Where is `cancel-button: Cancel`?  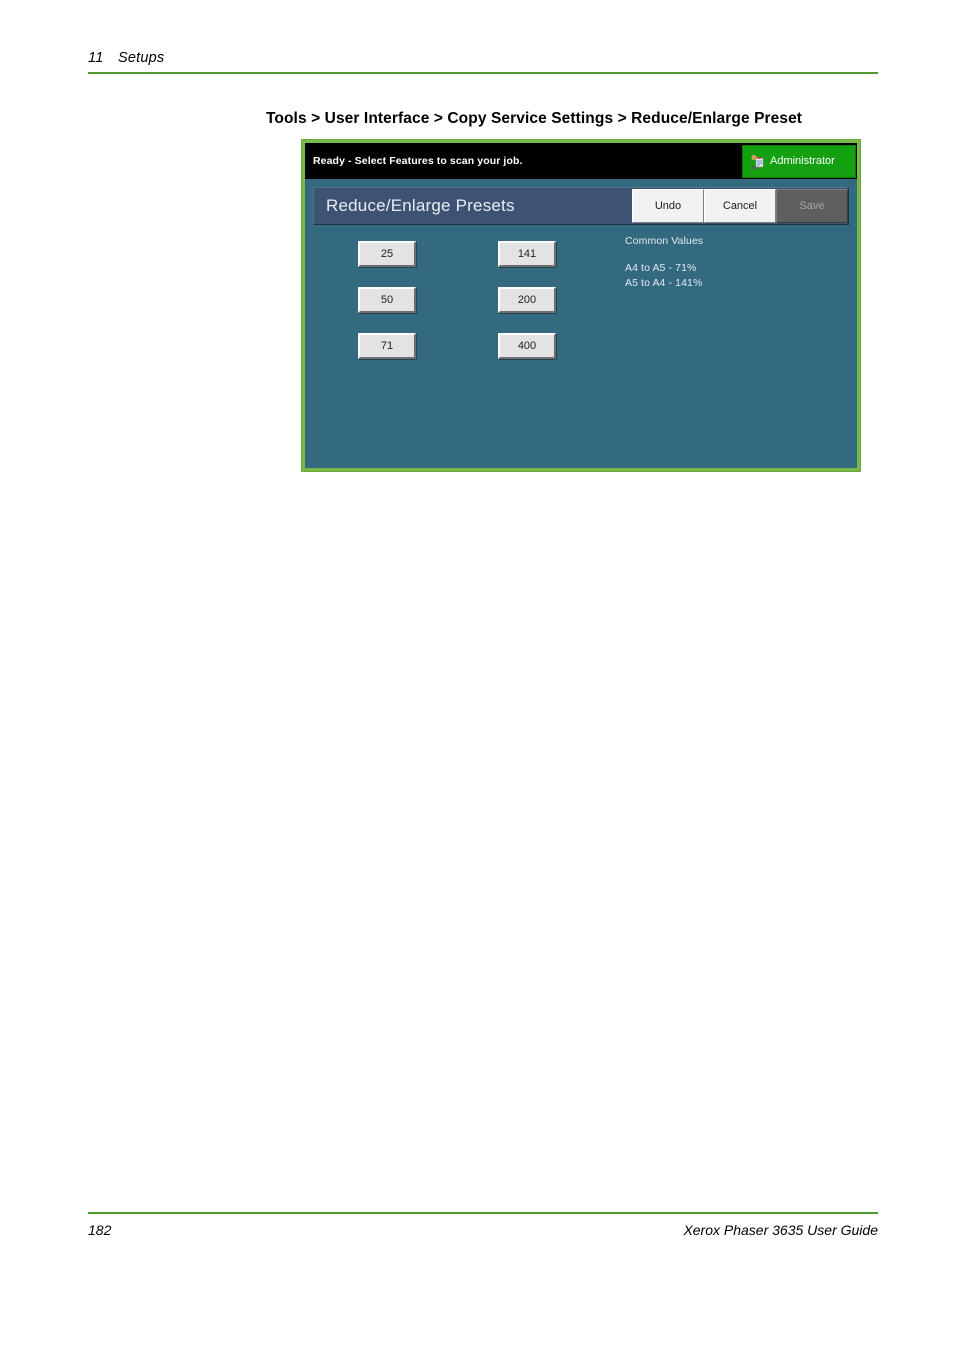 cancel-button: Cancel is located at coordinates (740, 206).